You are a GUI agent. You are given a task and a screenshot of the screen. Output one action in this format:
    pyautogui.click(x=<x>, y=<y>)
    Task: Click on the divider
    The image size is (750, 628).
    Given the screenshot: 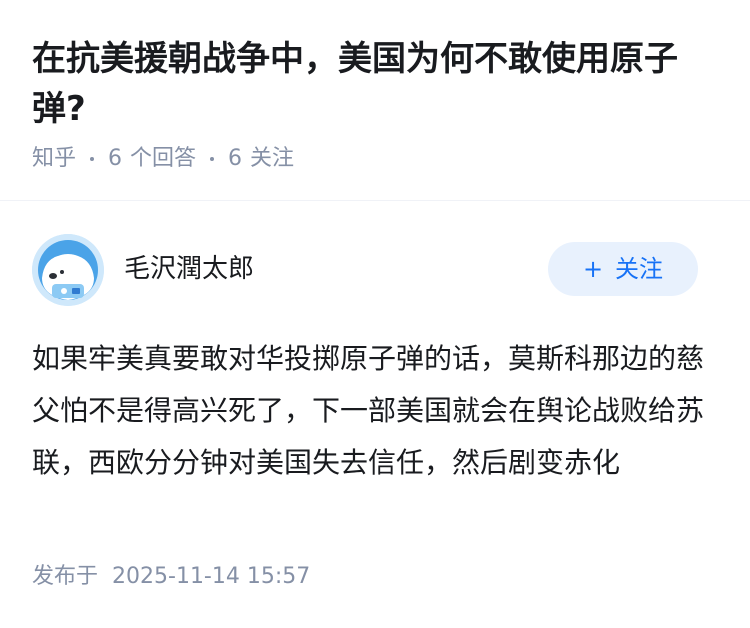 What is the action you would take?
    pyautogui.click(x=375, y=200)
    